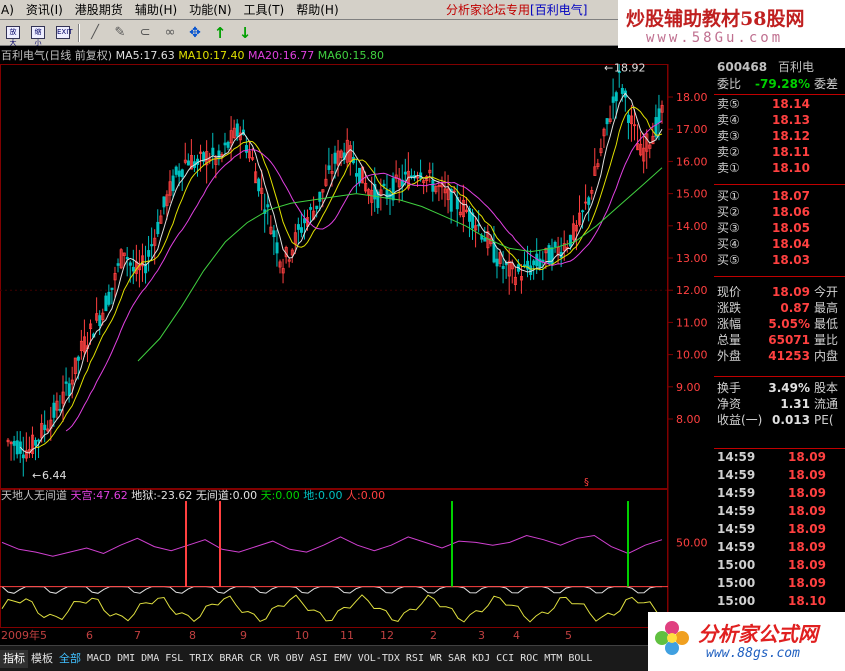 This screenshot has width=845, height=671. I want to click on date-tick-label: 2, so click(433, 635).